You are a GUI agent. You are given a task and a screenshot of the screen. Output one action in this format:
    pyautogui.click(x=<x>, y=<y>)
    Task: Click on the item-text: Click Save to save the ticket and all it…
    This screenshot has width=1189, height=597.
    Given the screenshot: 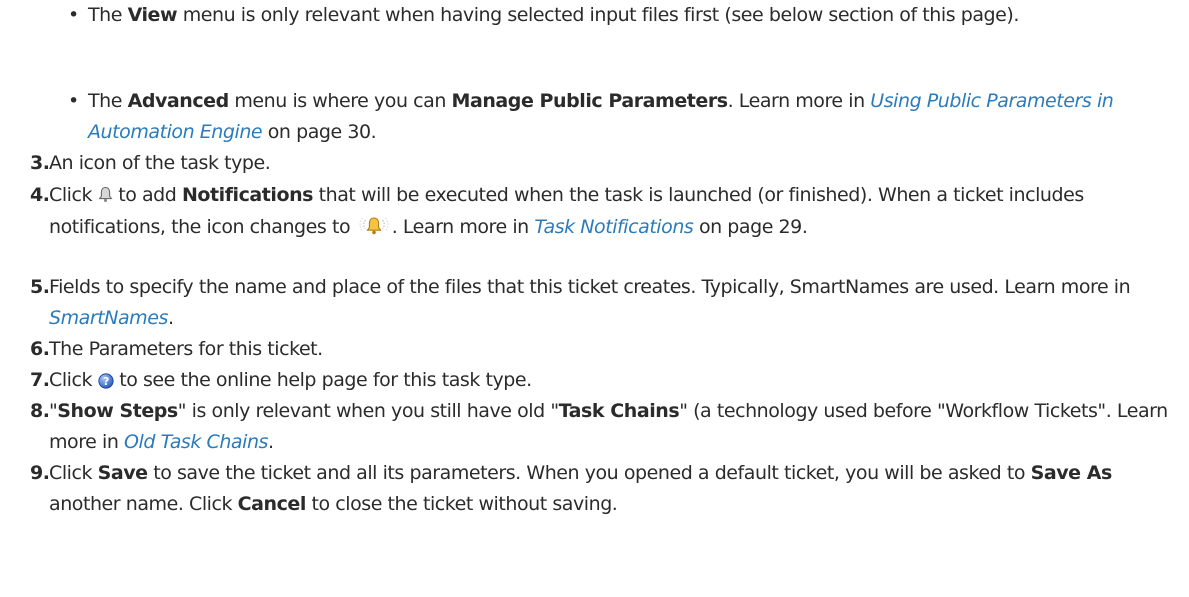 What is the action you would take?
    pyautogui.click(x=581, y=488)
    